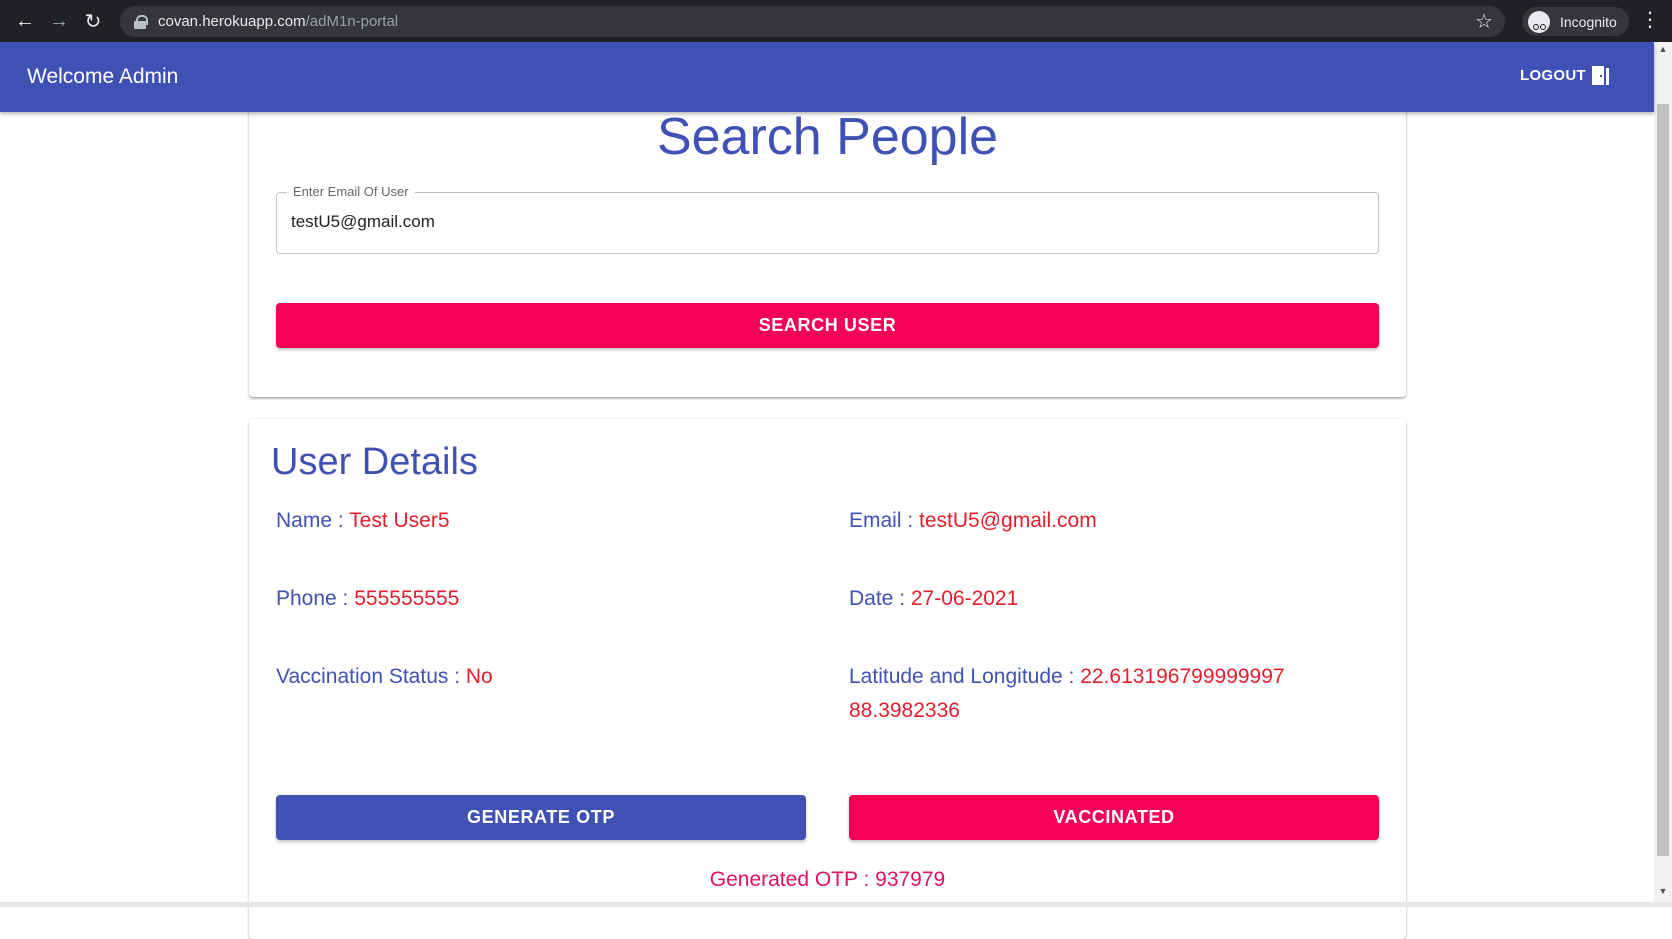  Describe the element at coordinates (93, 21) in the screenshot. I see `reload-icon: ↻` at that location.